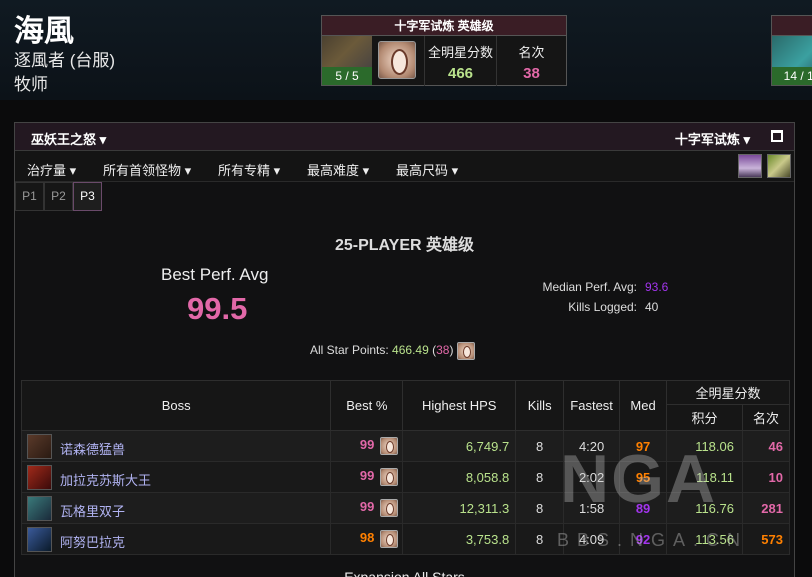 Image resolution: width=812 pixels, height=577 pixels. I want to click on hps-cell: 3,753.8, so click(459, 539).